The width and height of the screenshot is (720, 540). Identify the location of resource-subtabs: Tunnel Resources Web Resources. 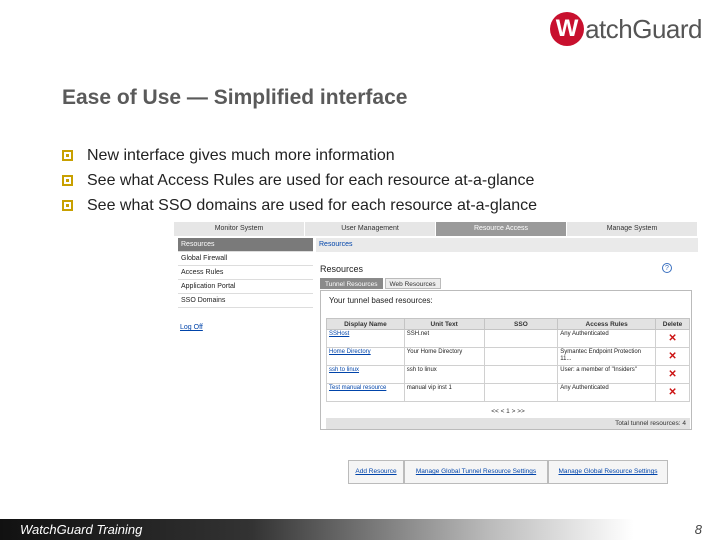
(381, 283).